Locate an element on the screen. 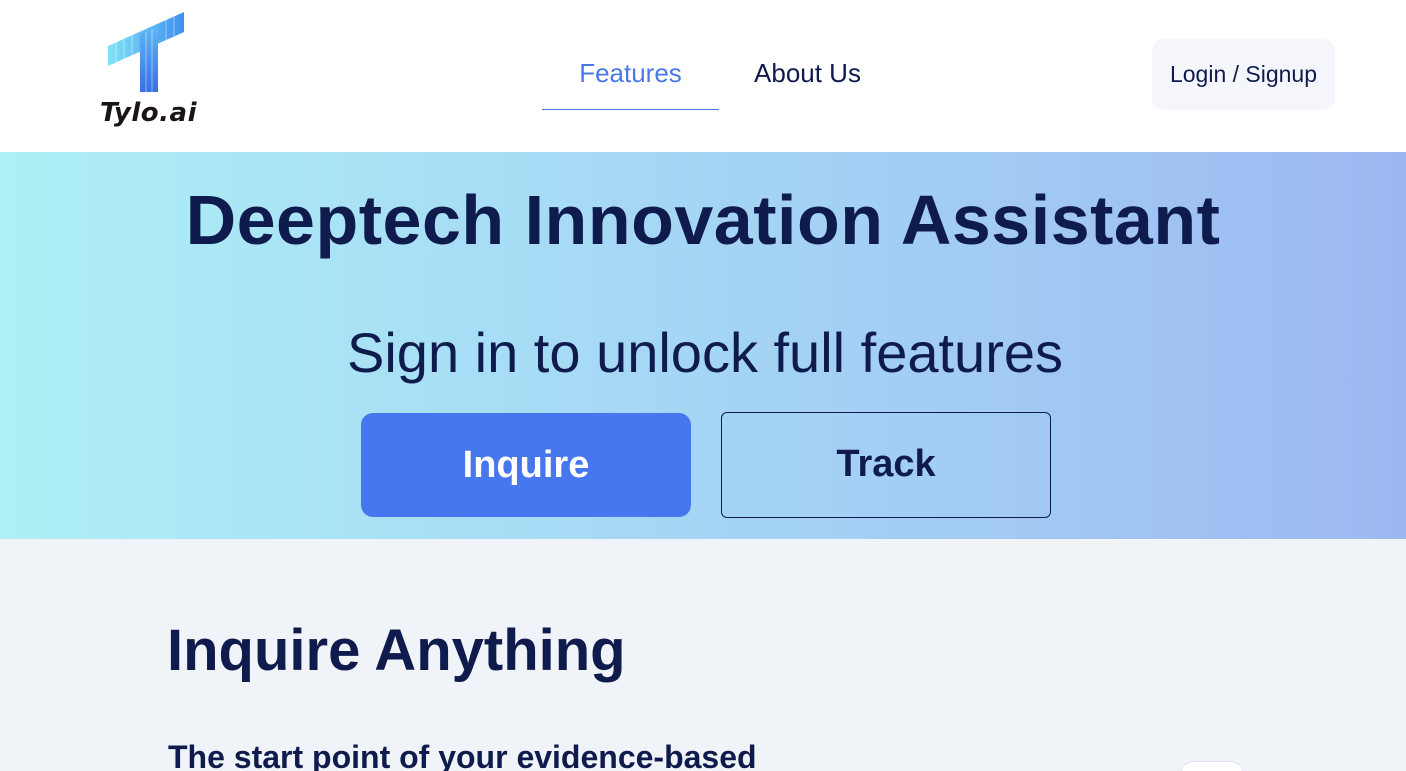 This screenshot has height=771, width=1406. main-nav: Features About Us is located at coordinates (719, 75).